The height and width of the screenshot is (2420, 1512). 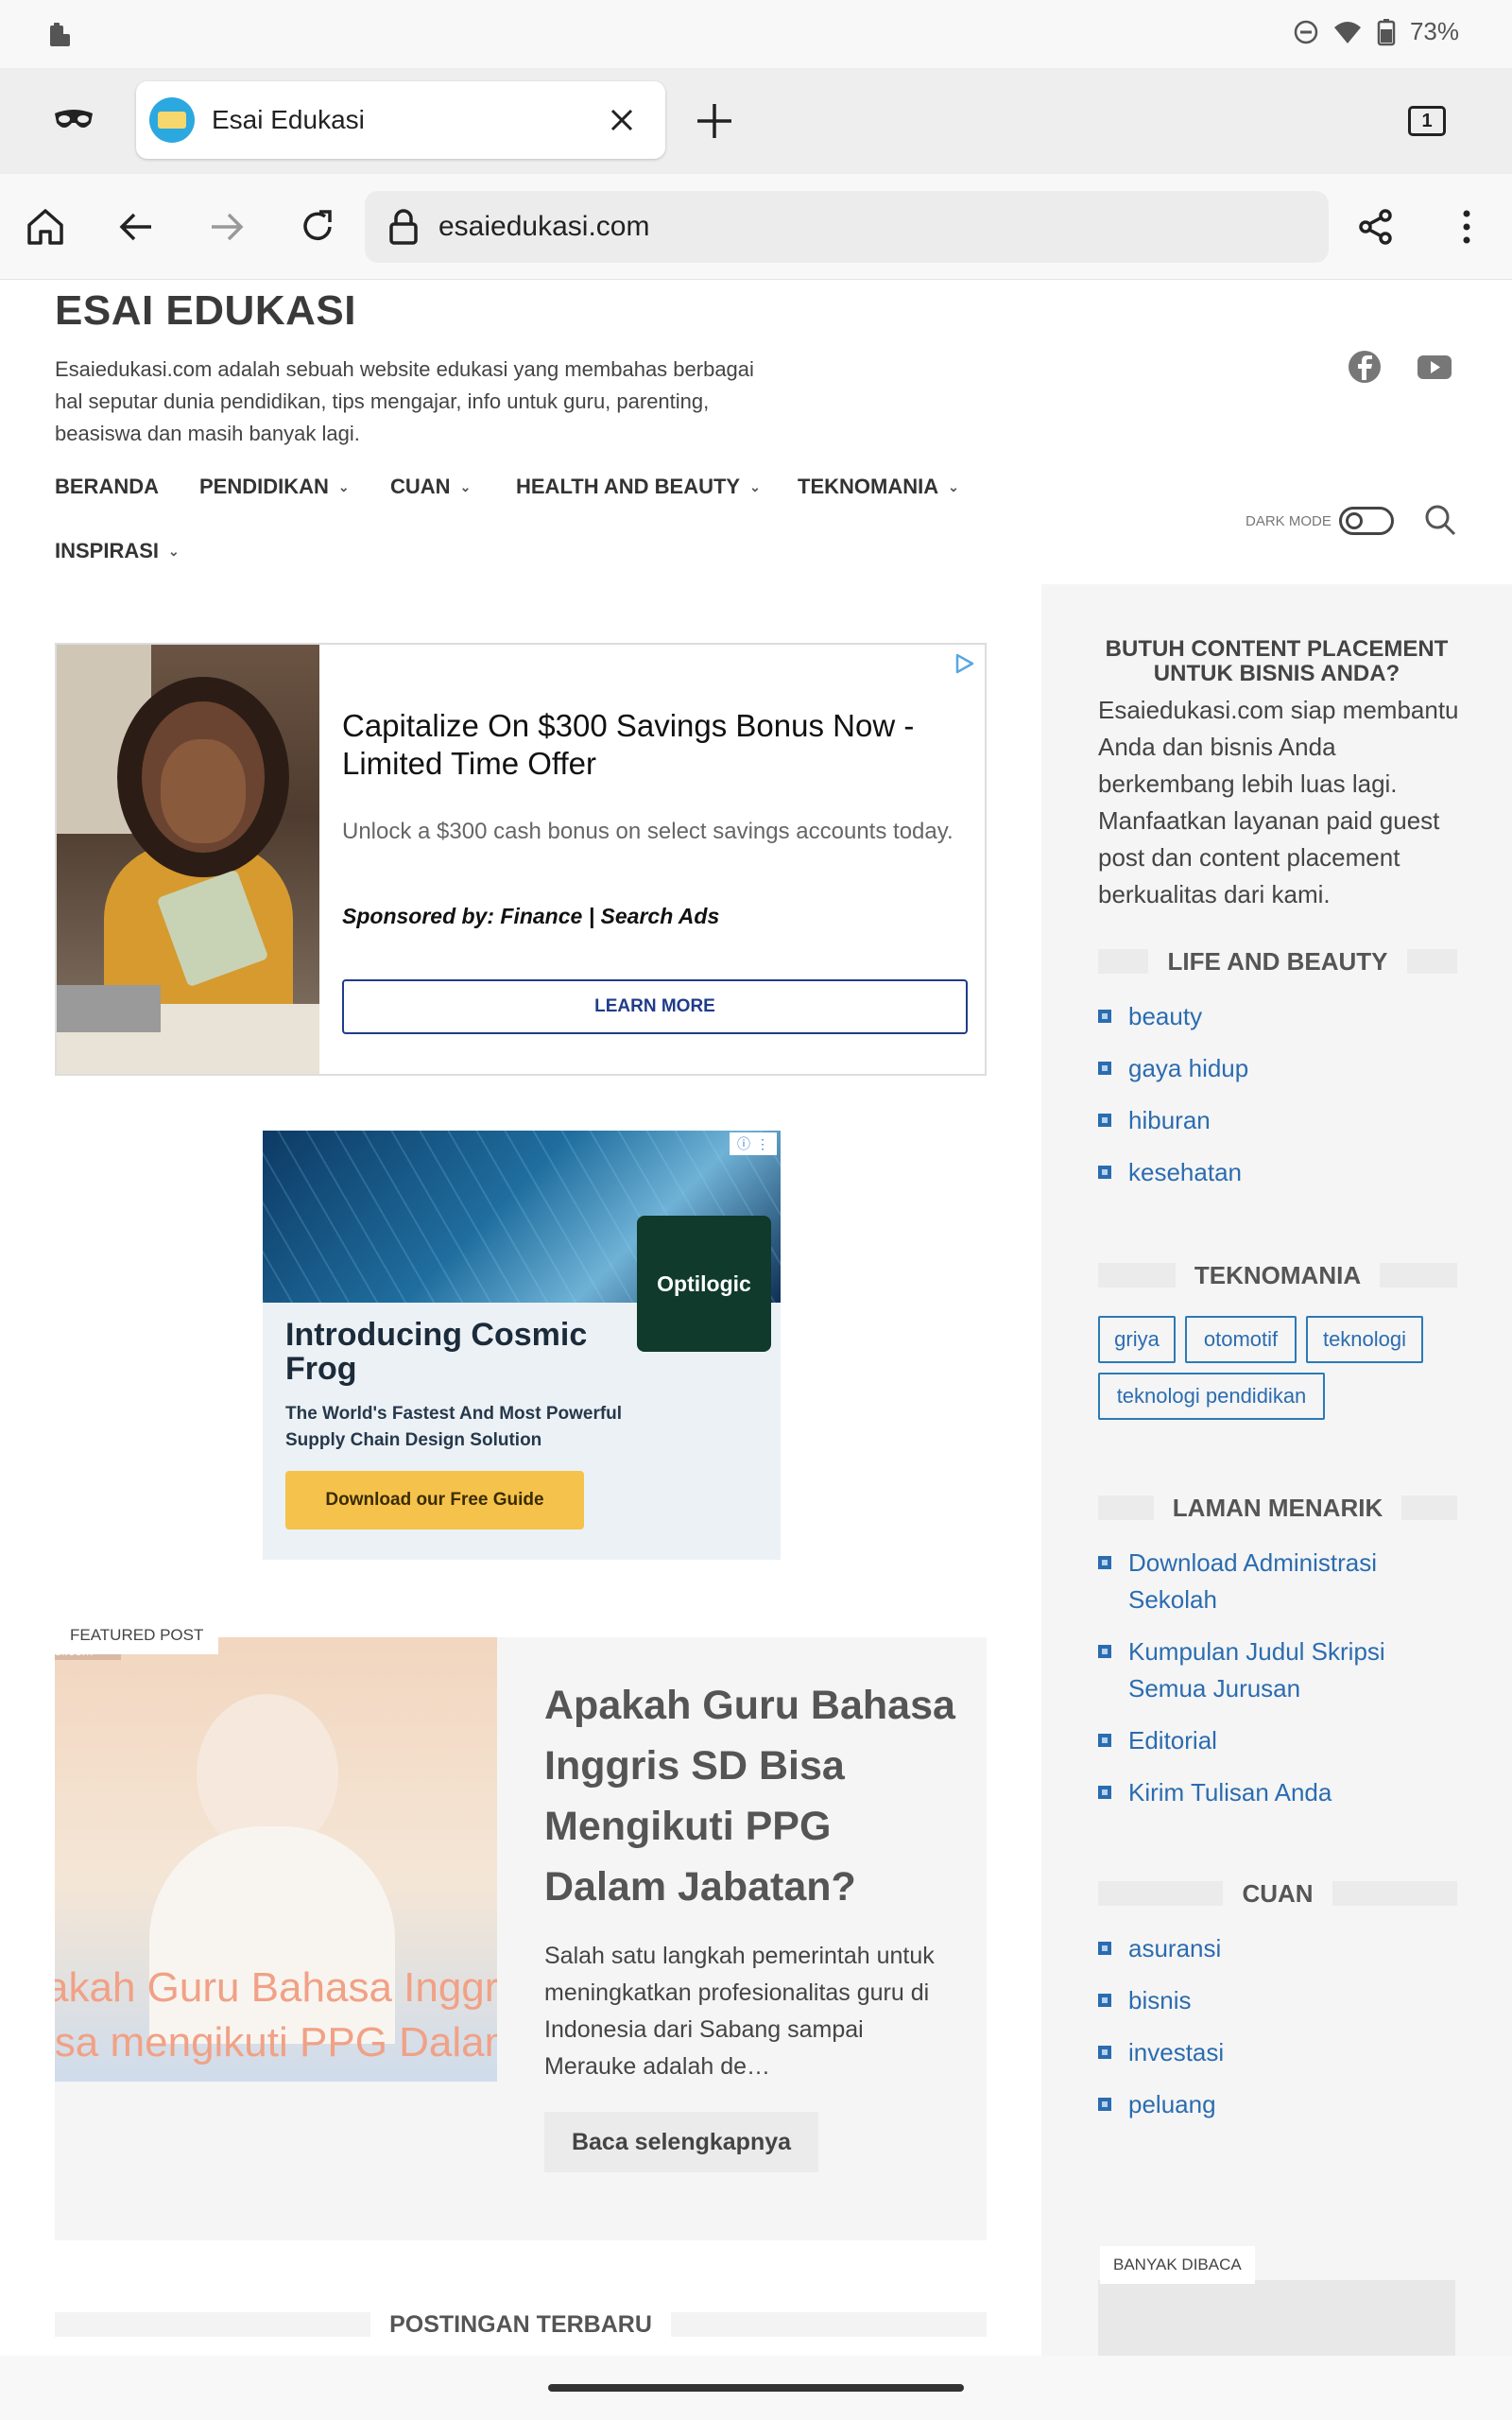 What do you see at coordinates (400, 120) in the screenshot?
I see `active-tab: Esai Edukasi` at bounding box center [400, 120].